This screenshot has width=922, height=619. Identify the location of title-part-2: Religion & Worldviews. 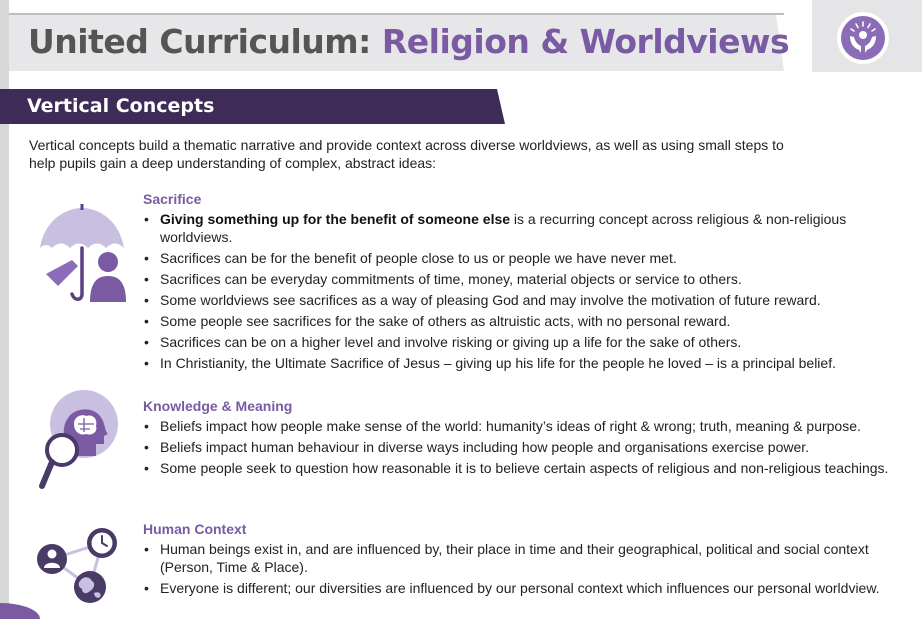
(585, 41).